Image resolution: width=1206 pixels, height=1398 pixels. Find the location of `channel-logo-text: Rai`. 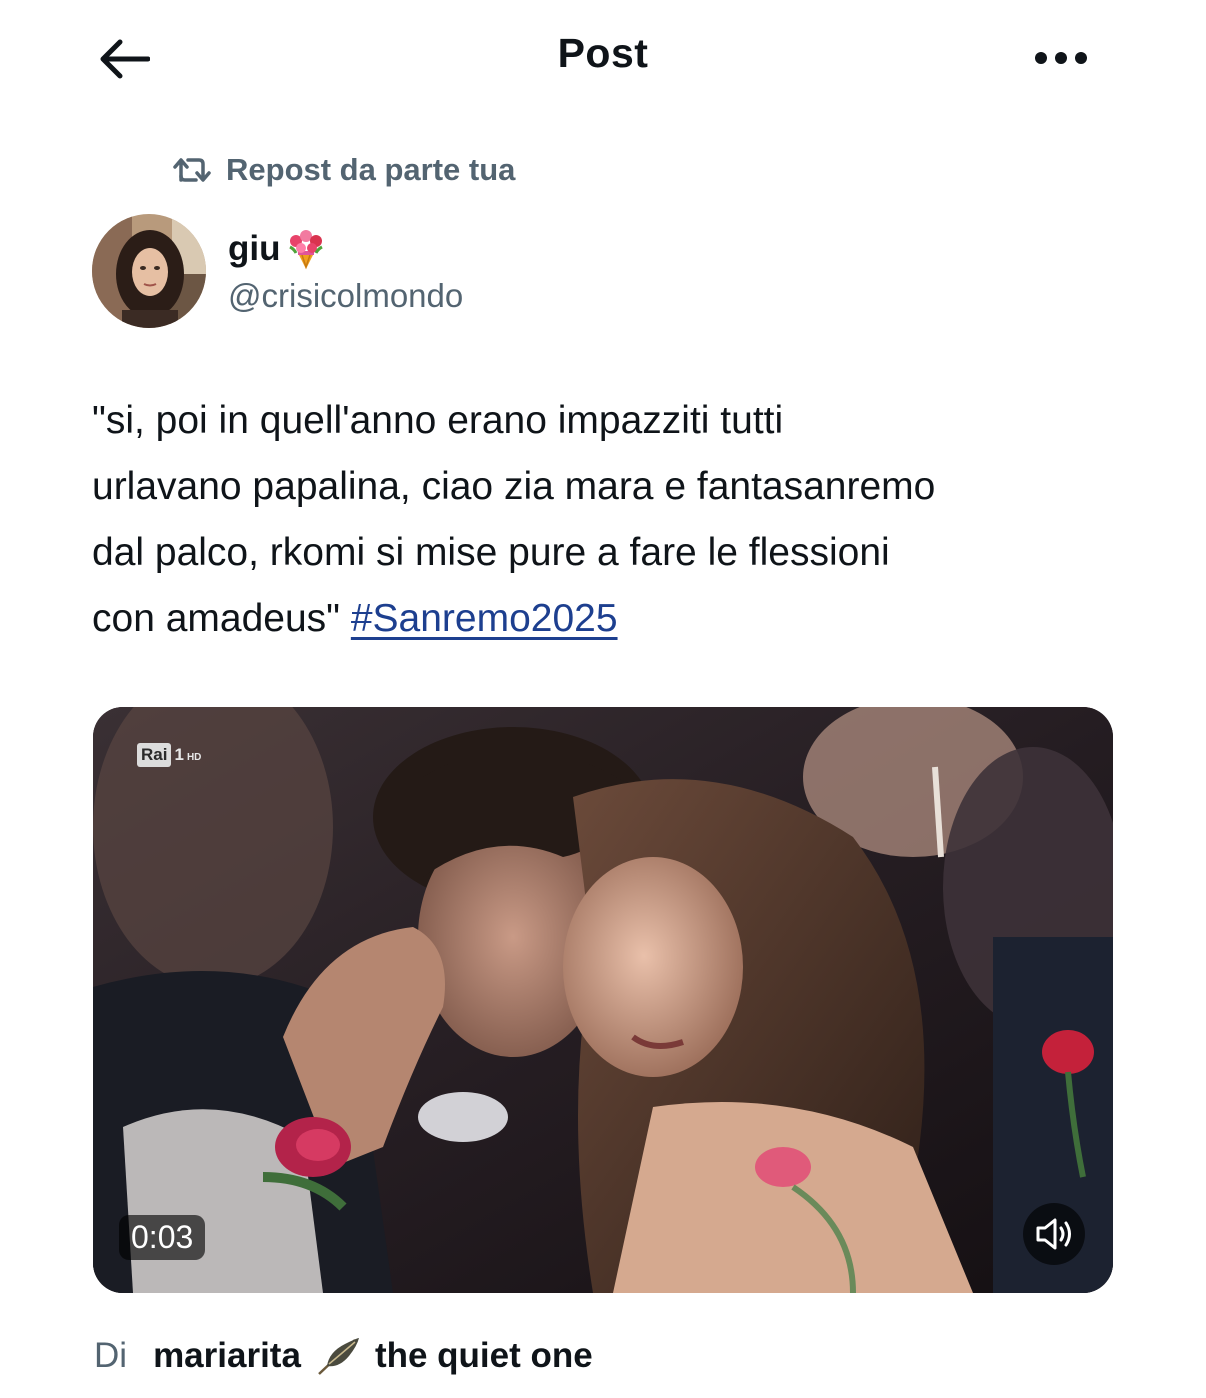

channel-logo-text: Rai is located at coordinates (154, 755).